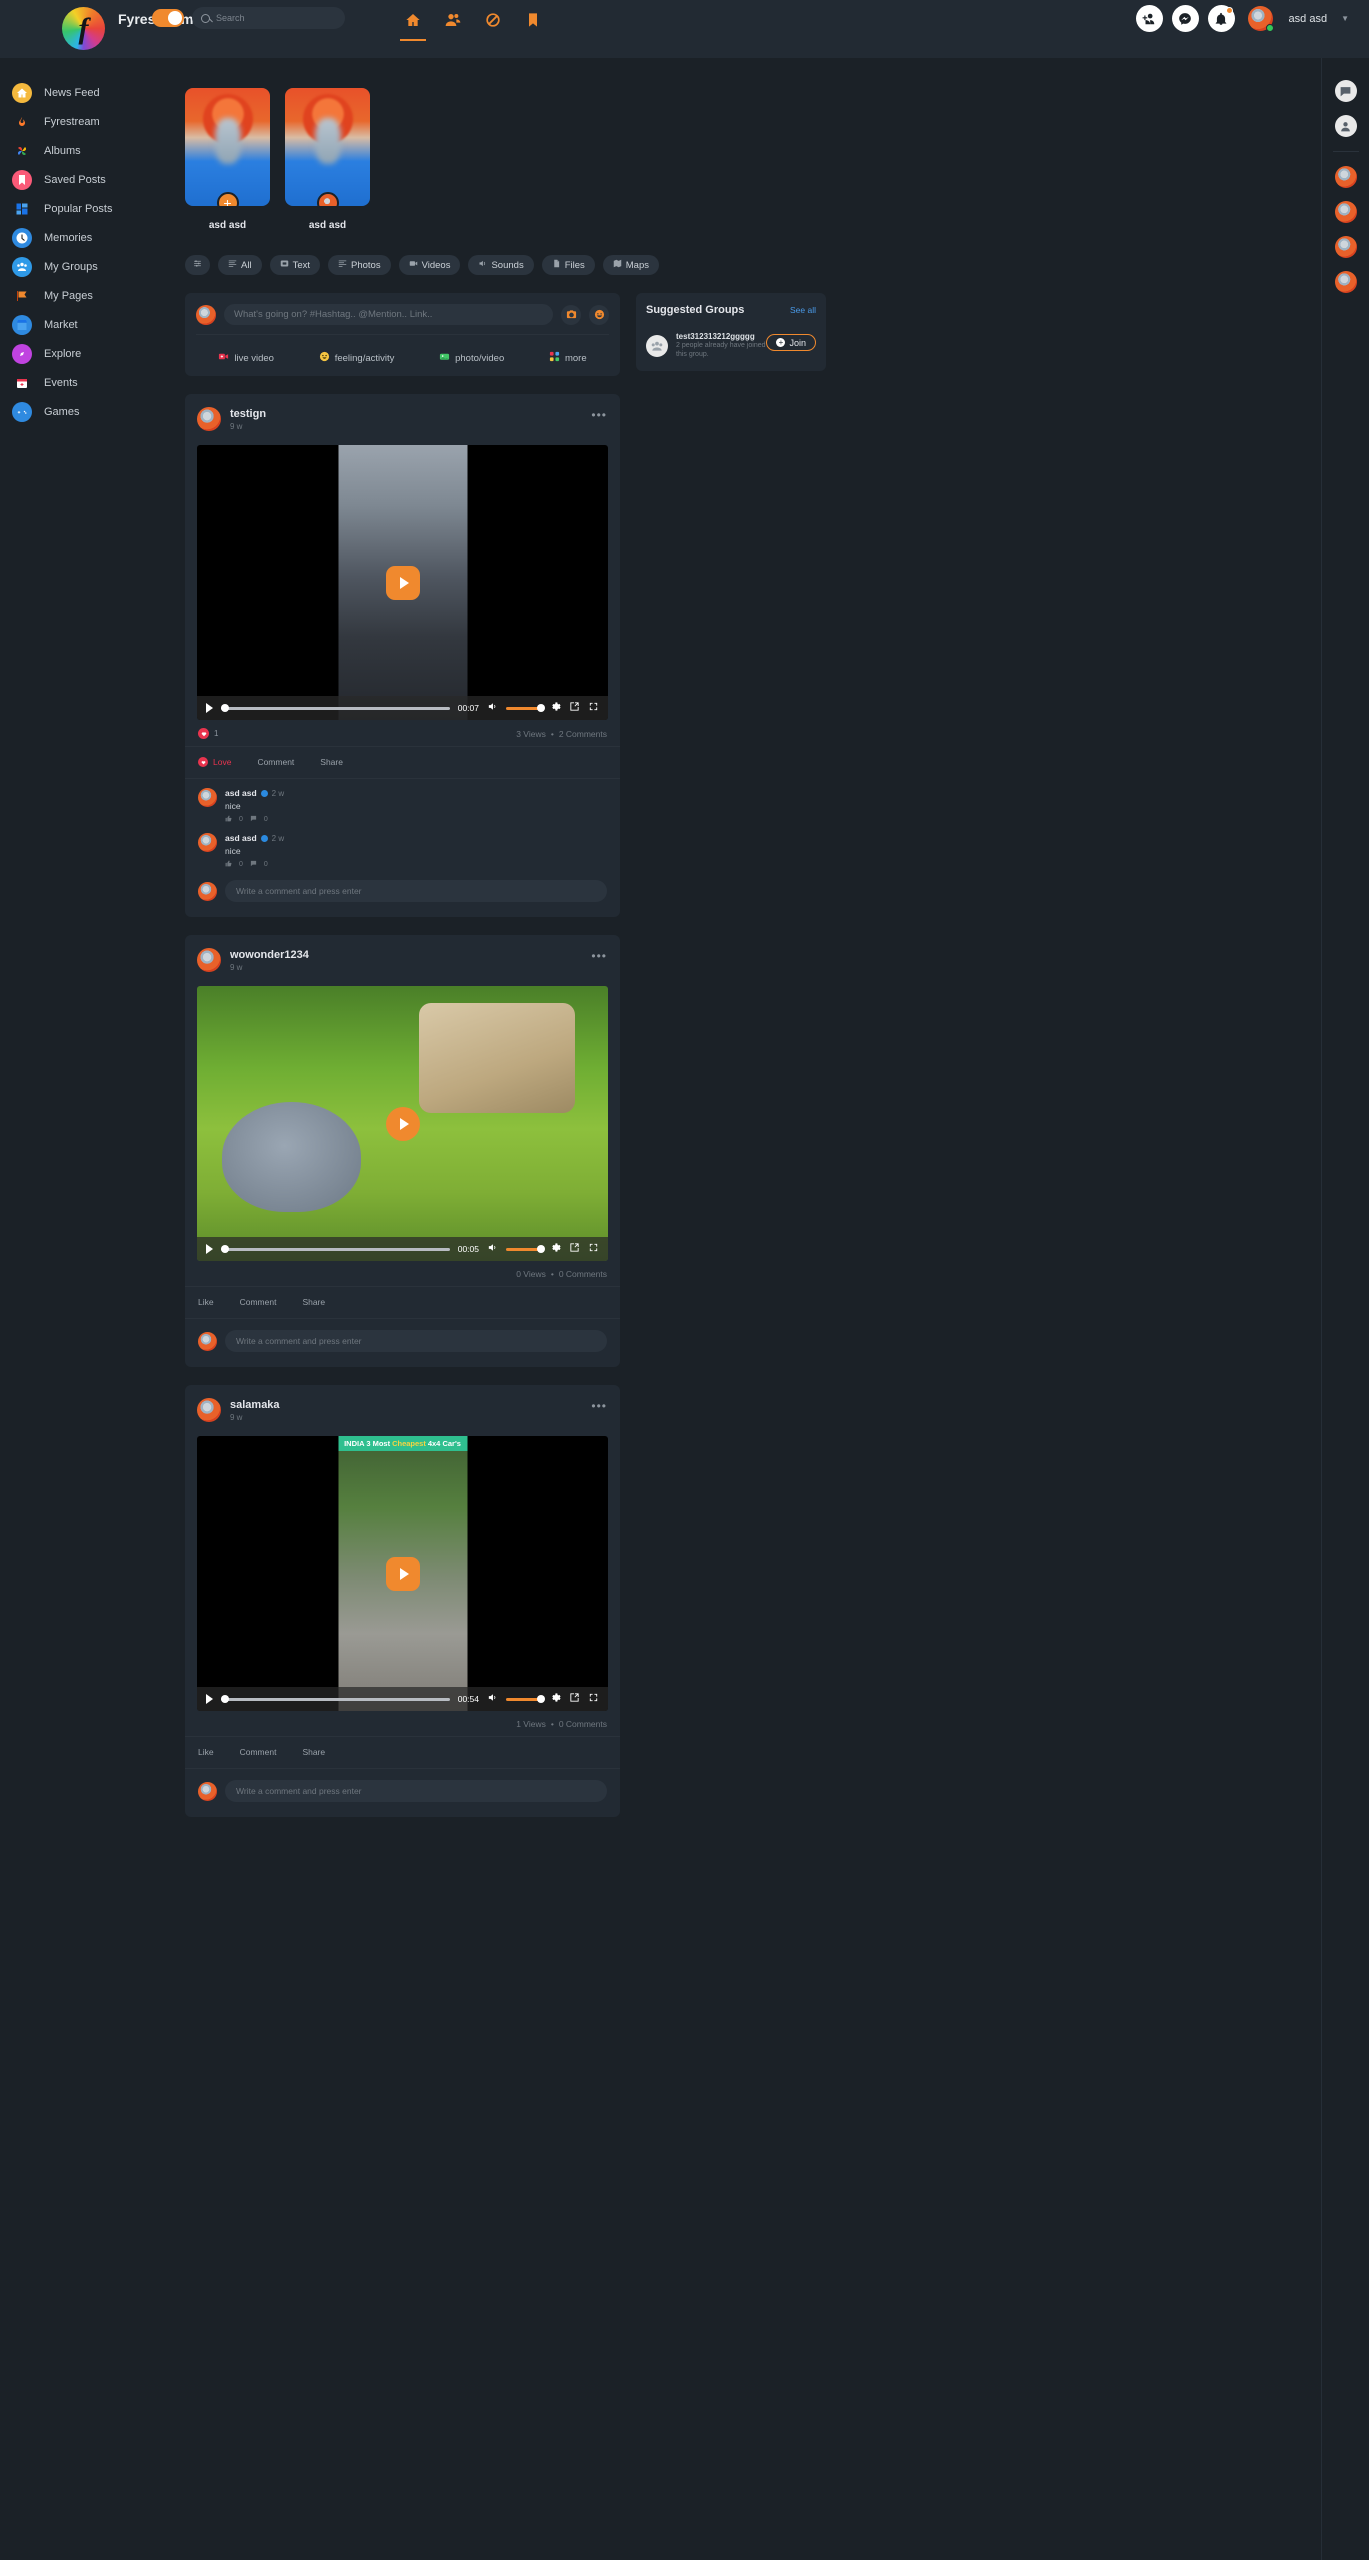 The width and height of the screenshot is (1369, 2560). Describe the element at coordinates (533, 20) in the screenshot. I see `nav-saved` at that location.